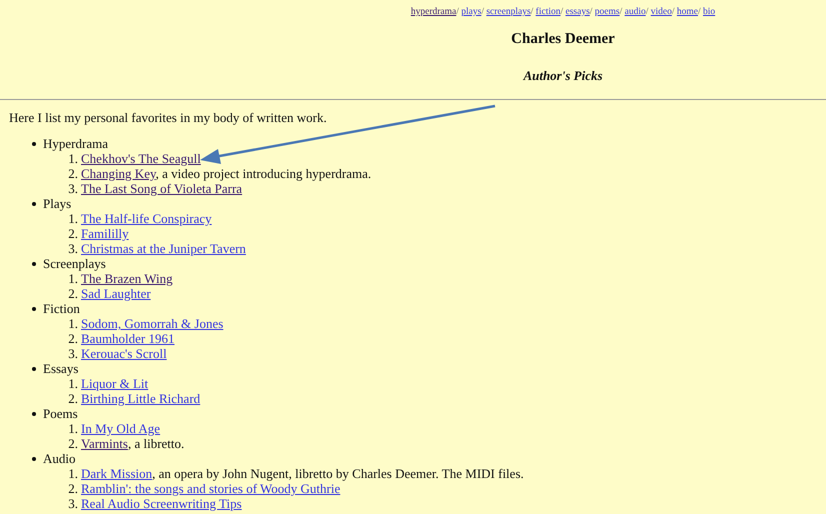 This screenshot has width=826, height=514. I want to click on work-link: Varmints, so click(104, 443).